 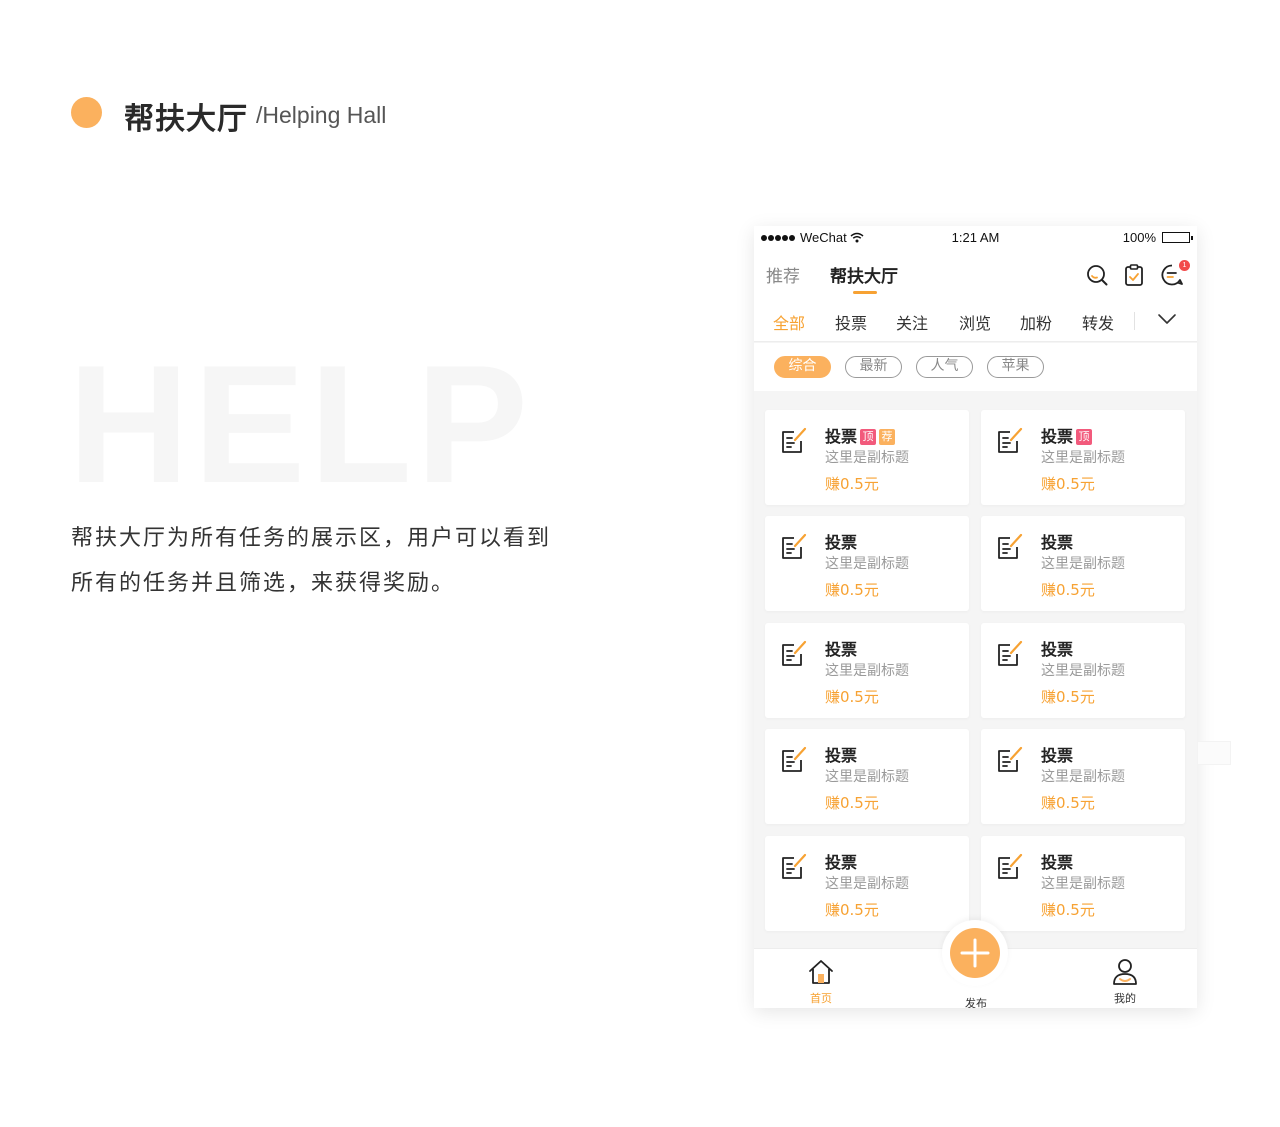 I want to click on category-share: 转发, so click(x=1098, y=322).